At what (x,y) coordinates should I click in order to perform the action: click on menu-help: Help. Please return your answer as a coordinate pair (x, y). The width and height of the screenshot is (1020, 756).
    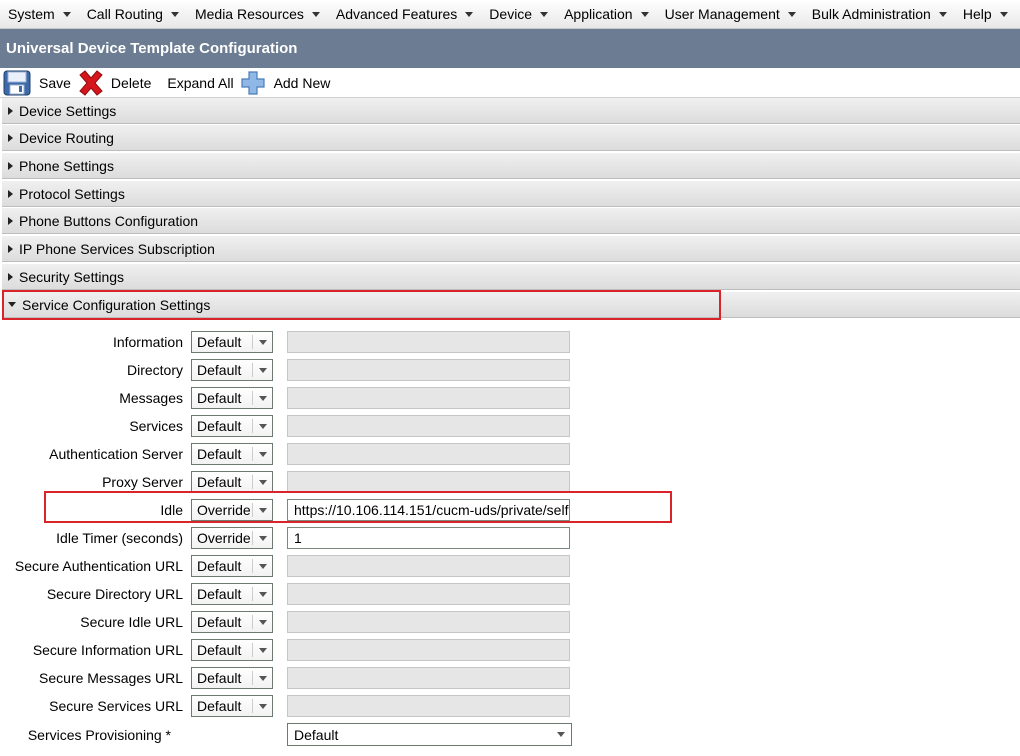
    Looking at the image, I should click on (985, 14).